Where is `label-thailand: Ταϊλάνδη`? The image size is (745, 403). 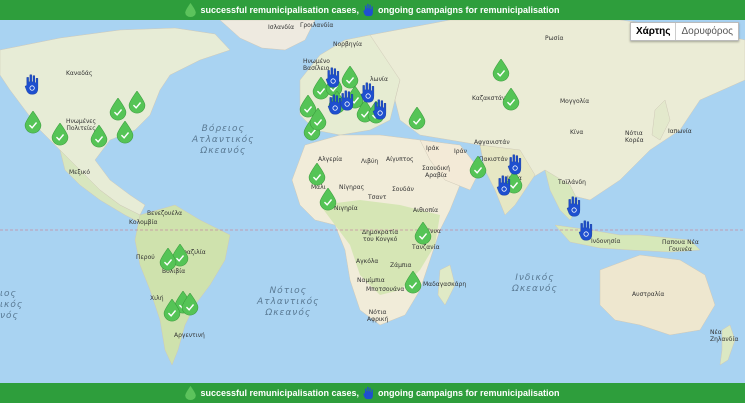 label-thailand: Ταϊλάνδη is located at coordinates (572, 182).